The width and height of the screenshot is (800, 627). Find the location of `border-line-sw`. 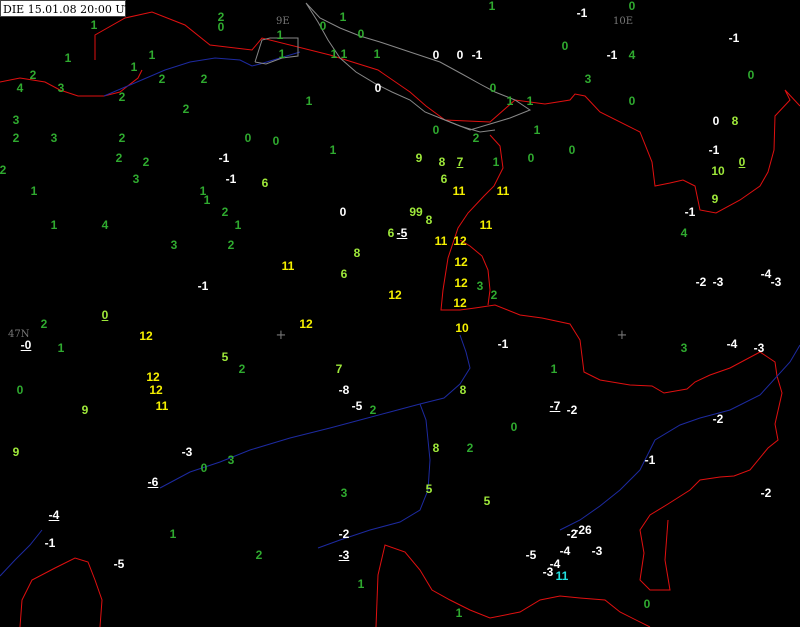

border-line-sw is located at coordinates (61, 592).